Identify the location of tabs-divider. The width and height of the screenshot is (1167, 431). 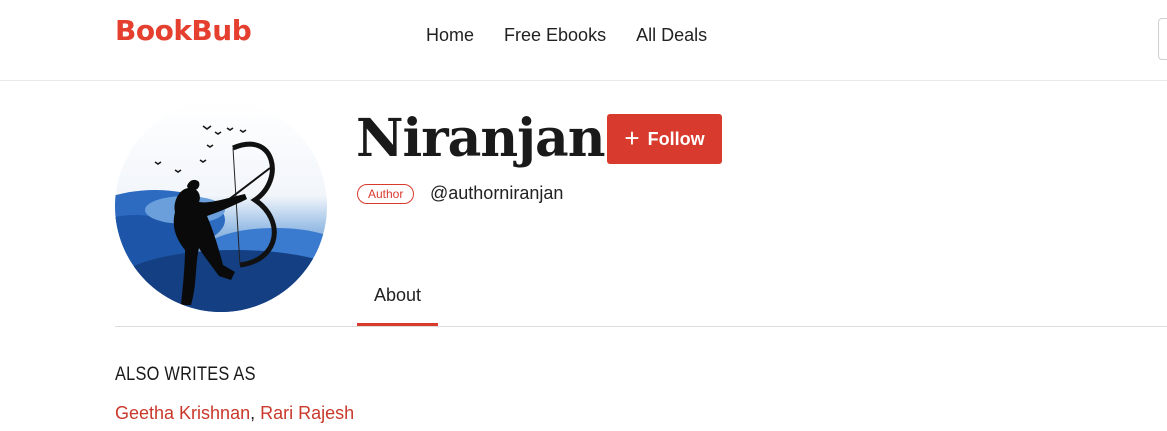
(641, 326).